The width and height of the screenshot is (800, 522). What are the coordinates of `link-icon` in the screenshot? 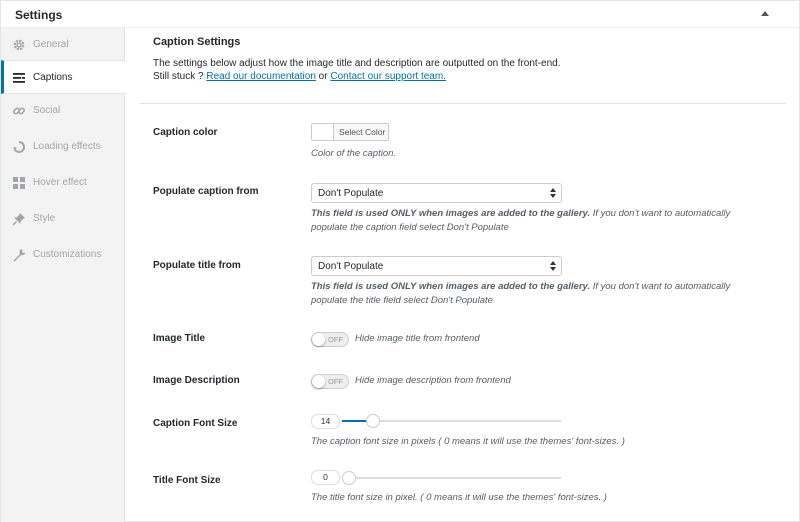 It's located at (19, 111).